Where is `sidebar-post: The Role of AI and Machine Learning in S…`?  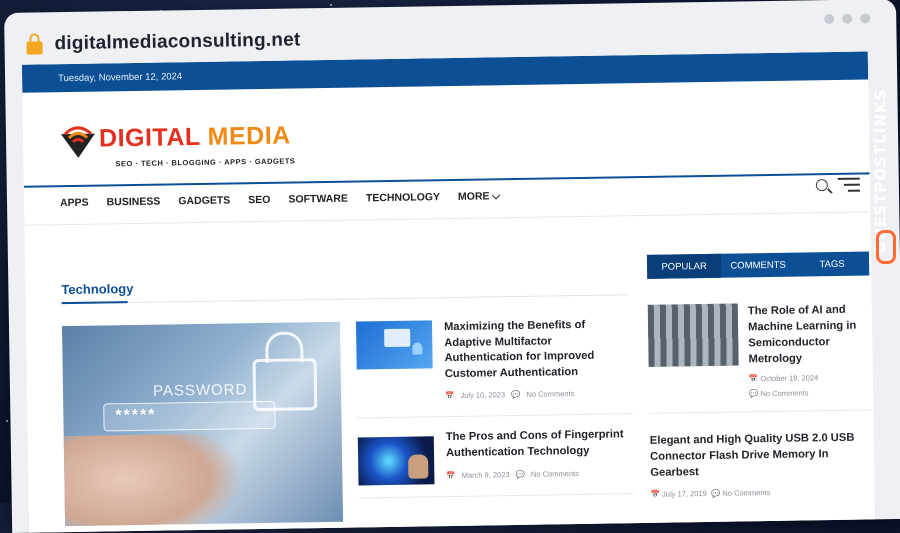
sidebar-post: The Role of AI and Machine Learning in S… is located at coordinates (759, 357).